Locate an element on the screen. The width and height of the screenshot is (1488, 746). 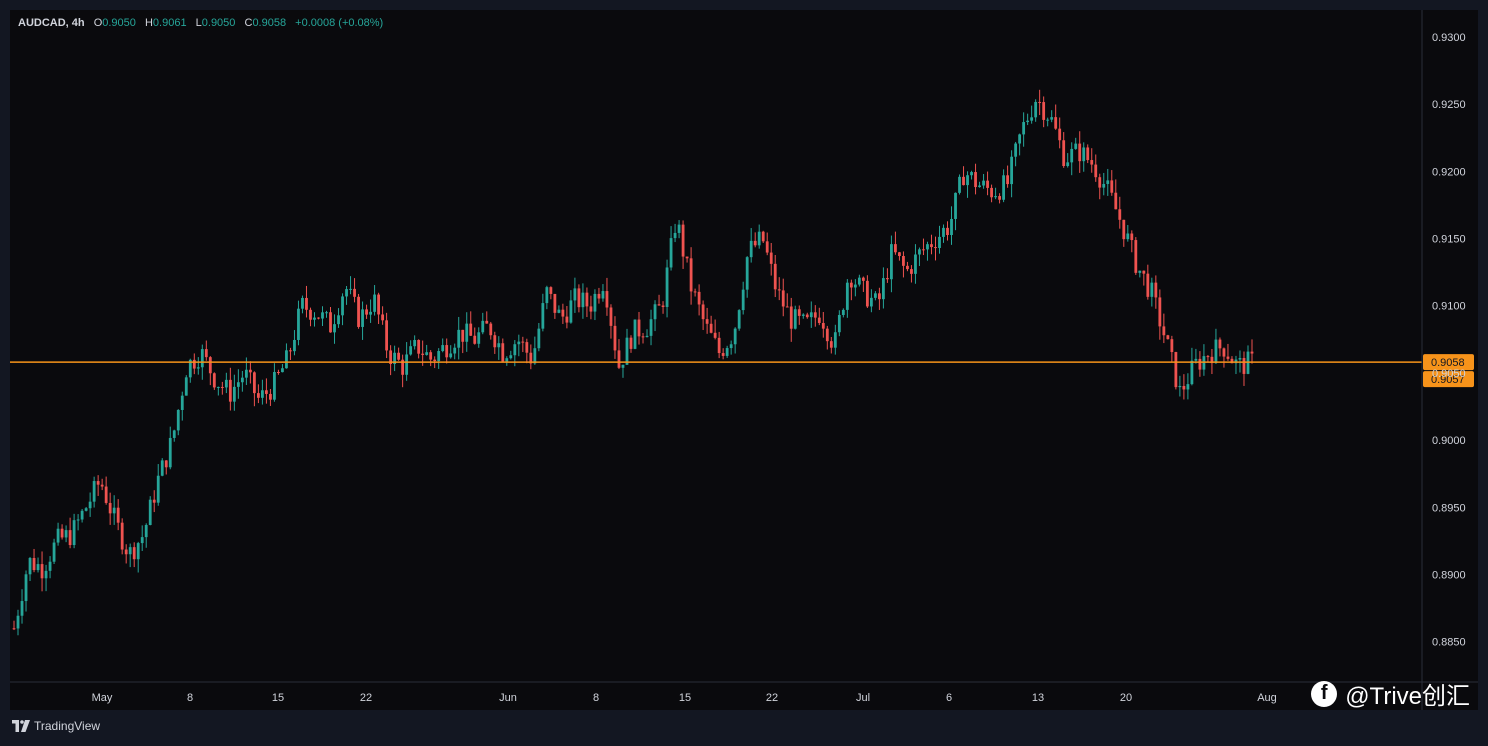
tradingview-logo-icon is located at coordinates (21, 726).